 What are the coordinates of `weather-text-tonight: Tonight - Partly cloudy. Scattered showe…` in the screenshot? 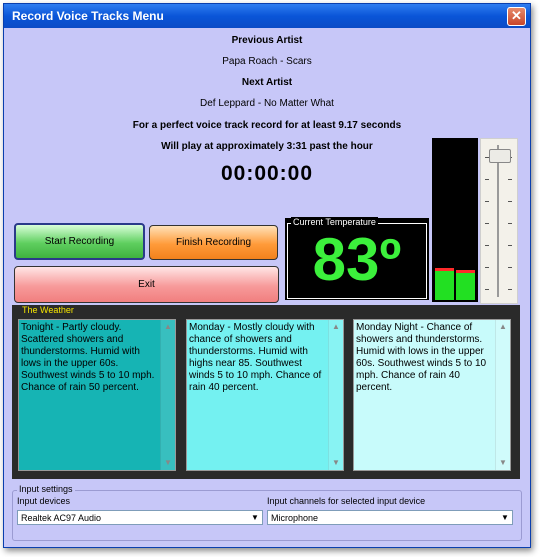 It's located at (88, 357).